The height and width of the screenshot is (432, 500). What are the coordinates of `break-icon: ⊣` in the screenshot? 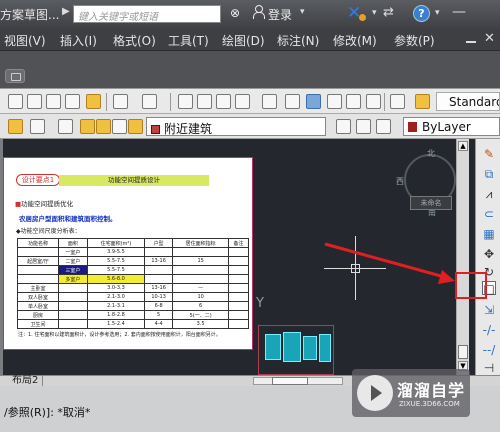 It's located at (489, 368).